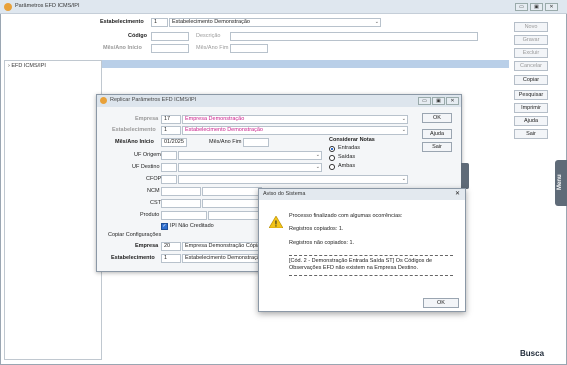 This screenshot has width=567, height=365. What do you see at coordinates (322, 243) in the screenshot?
I see `registros-nao-copiados: Registros não copiados: 1.` at bounding box center [322, 243].